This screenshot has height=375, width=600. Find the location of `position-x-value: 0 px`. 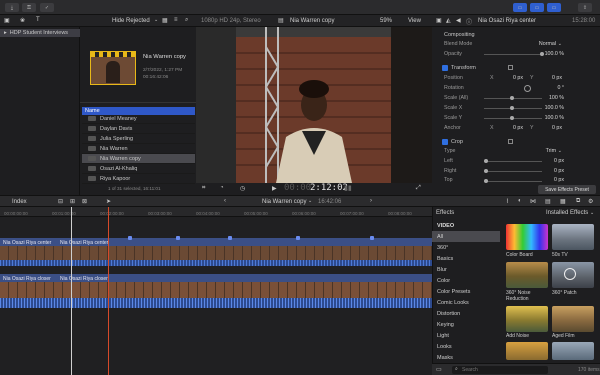

position-x-value: 0 px is located at coordinates (518, 78).